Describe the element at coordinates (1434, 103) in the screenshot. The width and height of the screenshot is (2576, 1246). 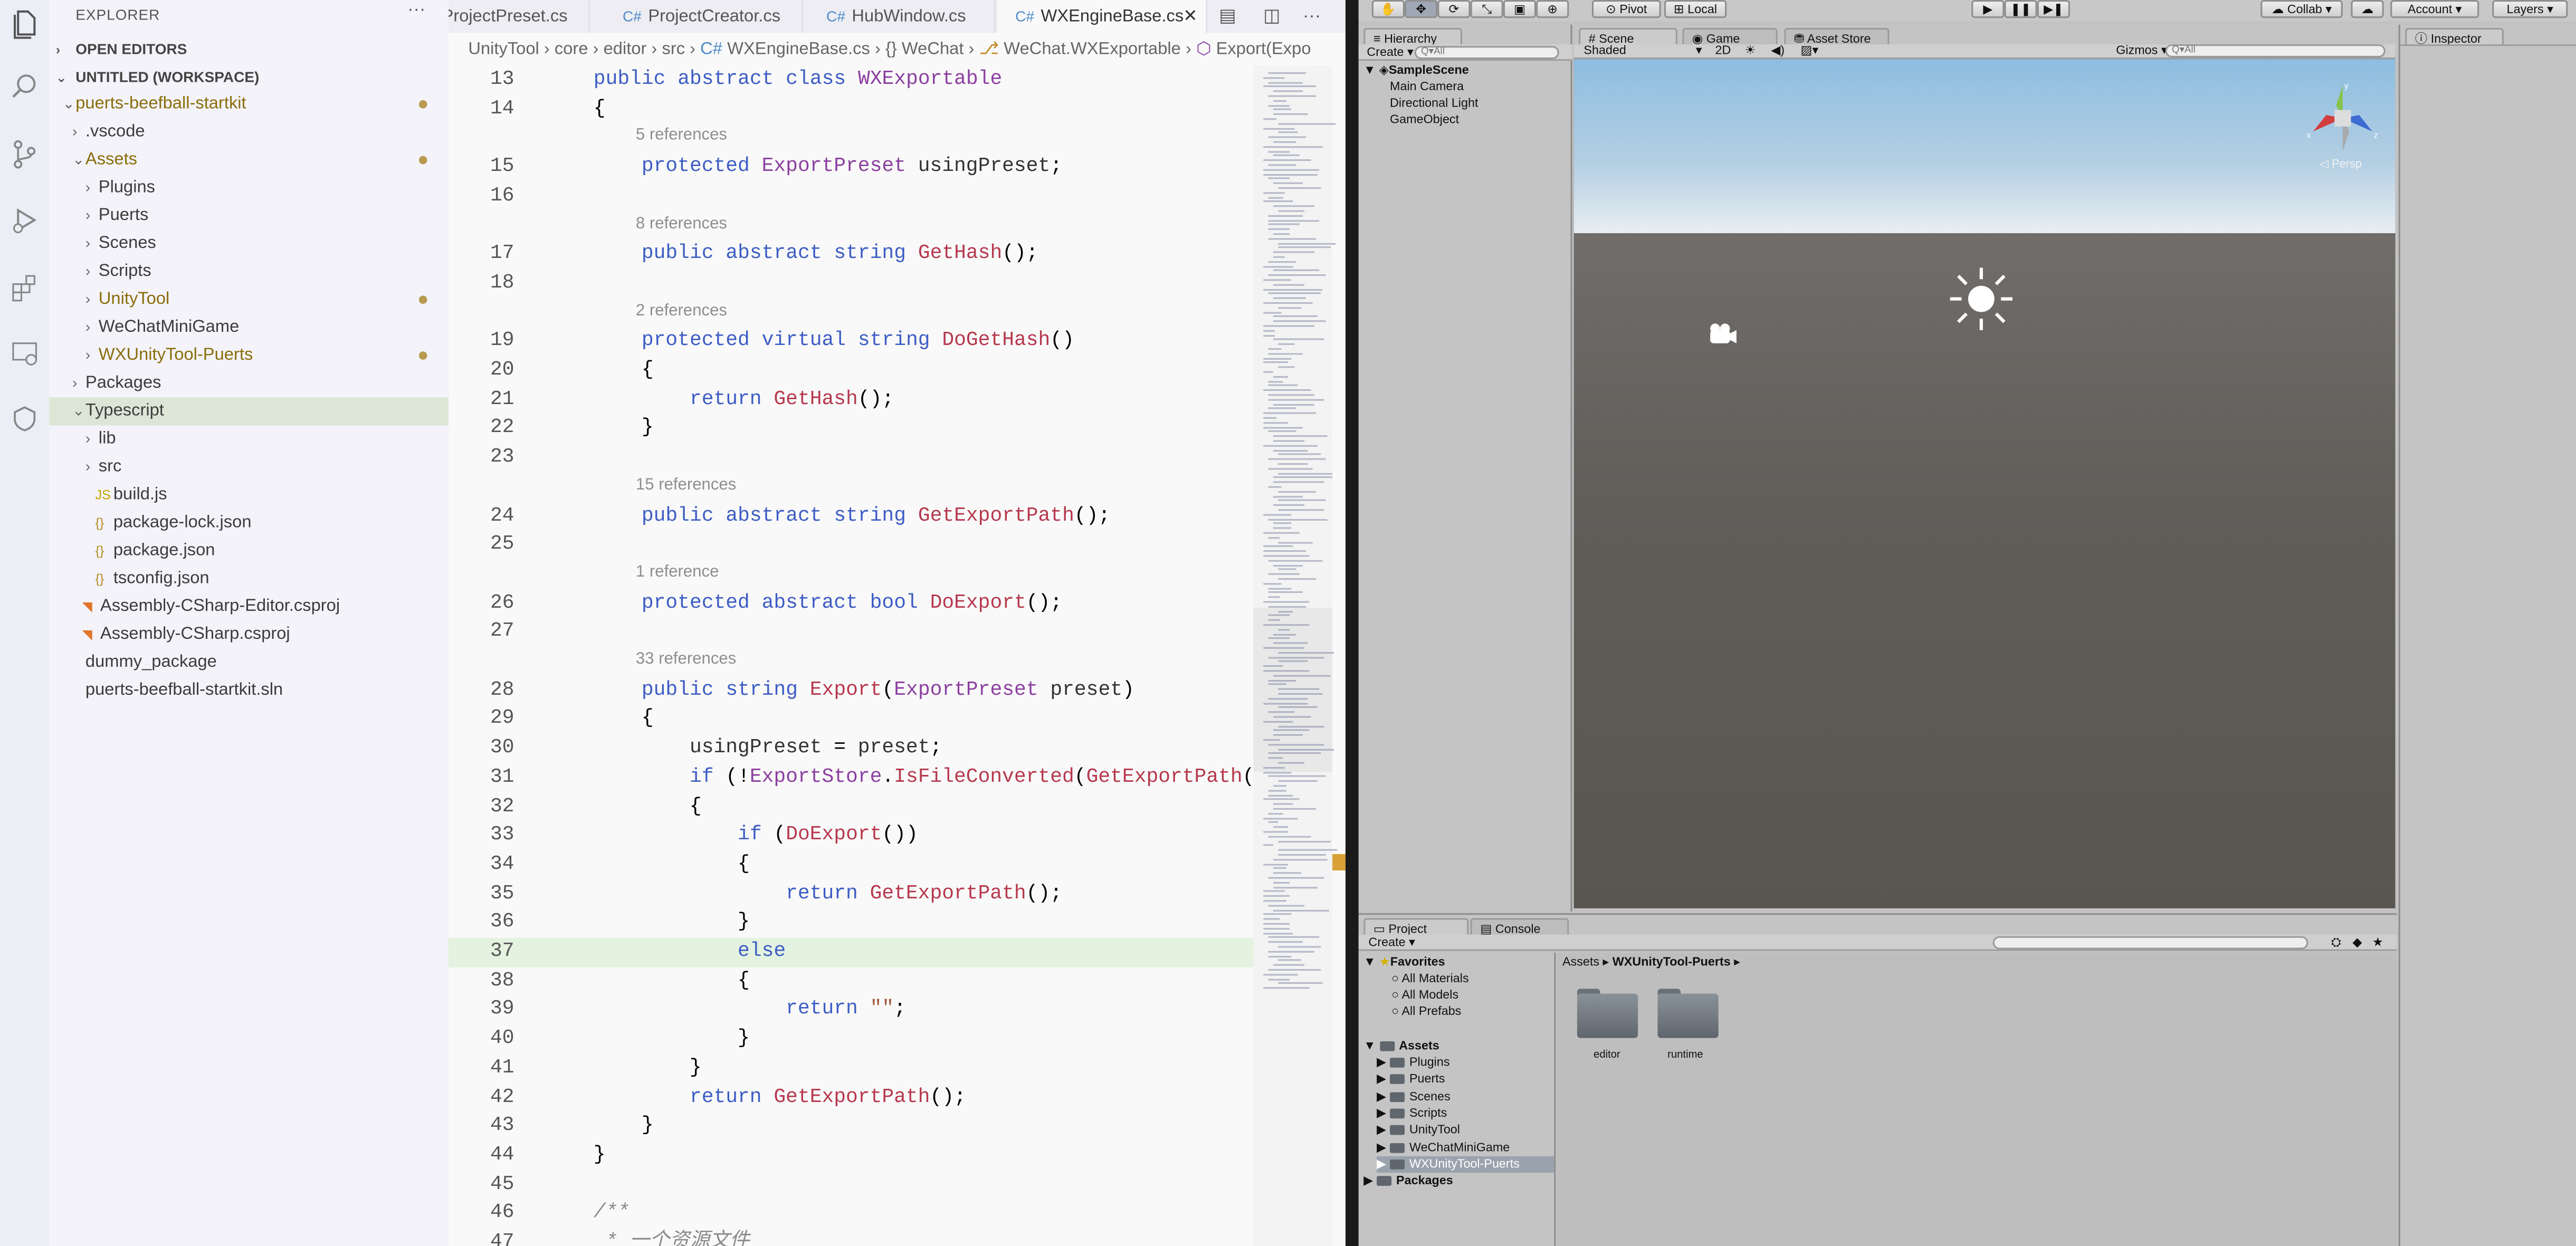
I see `hierarchy-item: Directional Light` at that location.